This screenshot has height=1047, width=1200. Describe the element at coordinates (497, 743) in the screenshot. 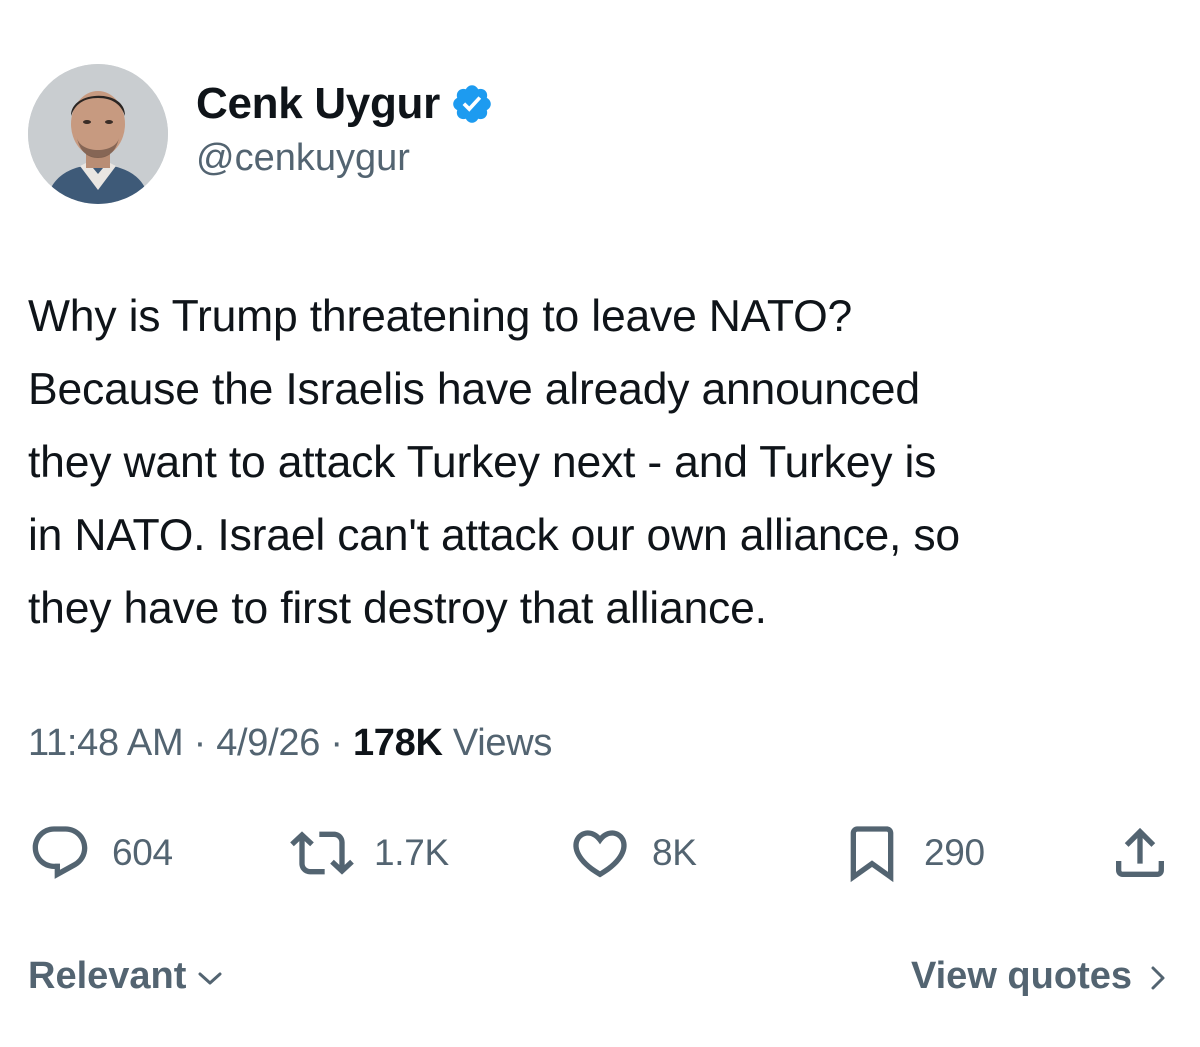

I see `views-label: Views` at that location.